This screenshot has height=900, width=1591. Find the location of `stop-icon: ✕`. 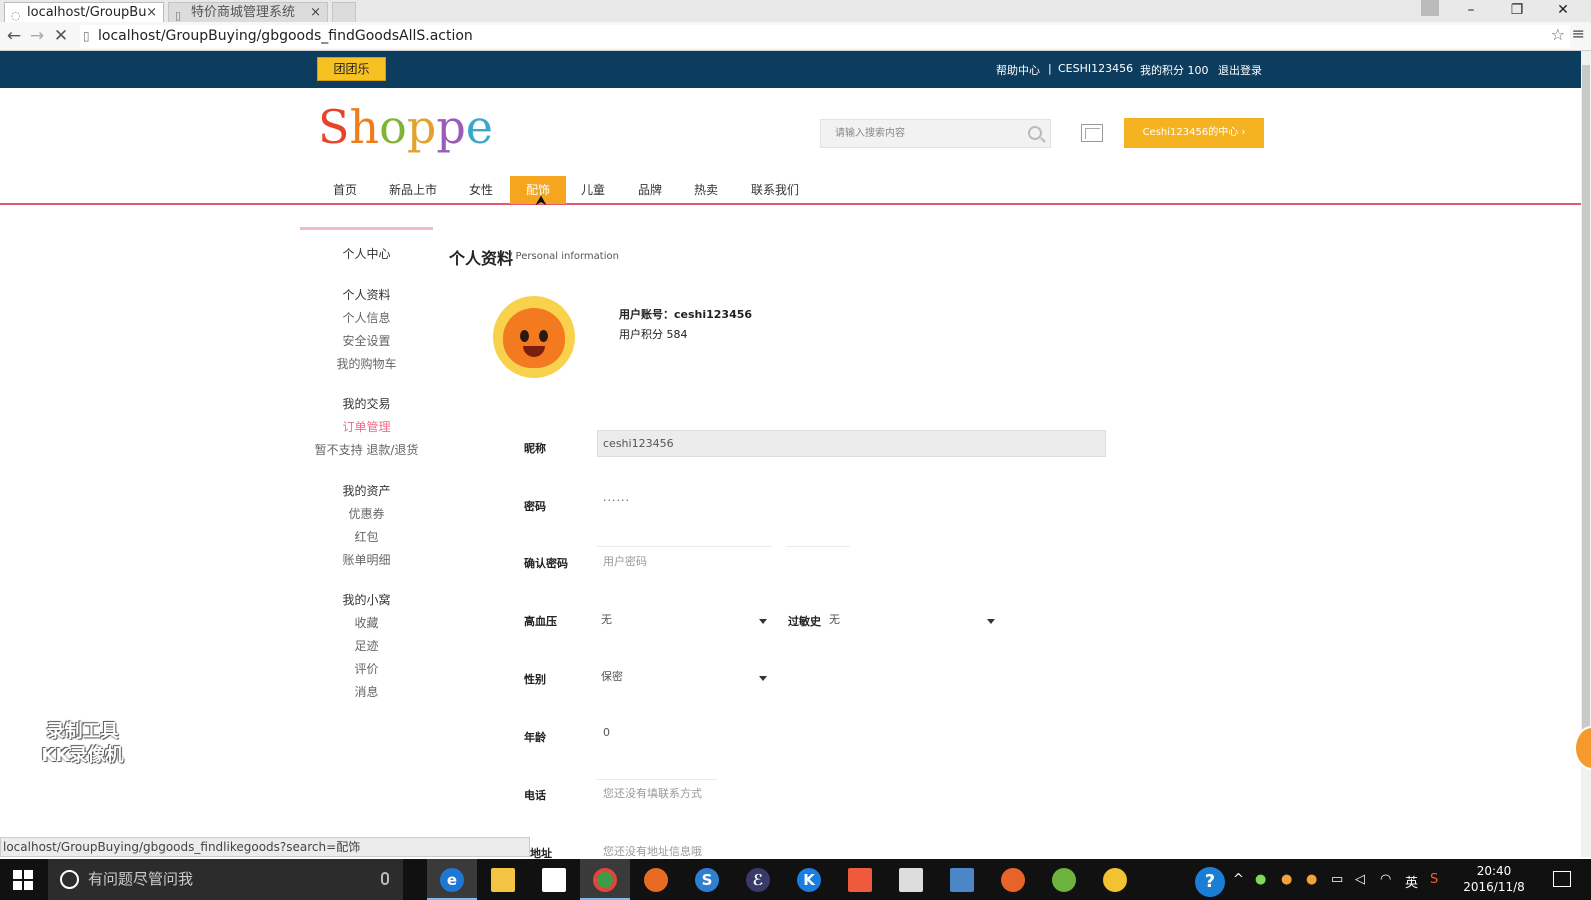

stop-icon: ✕ is located at coordinates (61, 36).